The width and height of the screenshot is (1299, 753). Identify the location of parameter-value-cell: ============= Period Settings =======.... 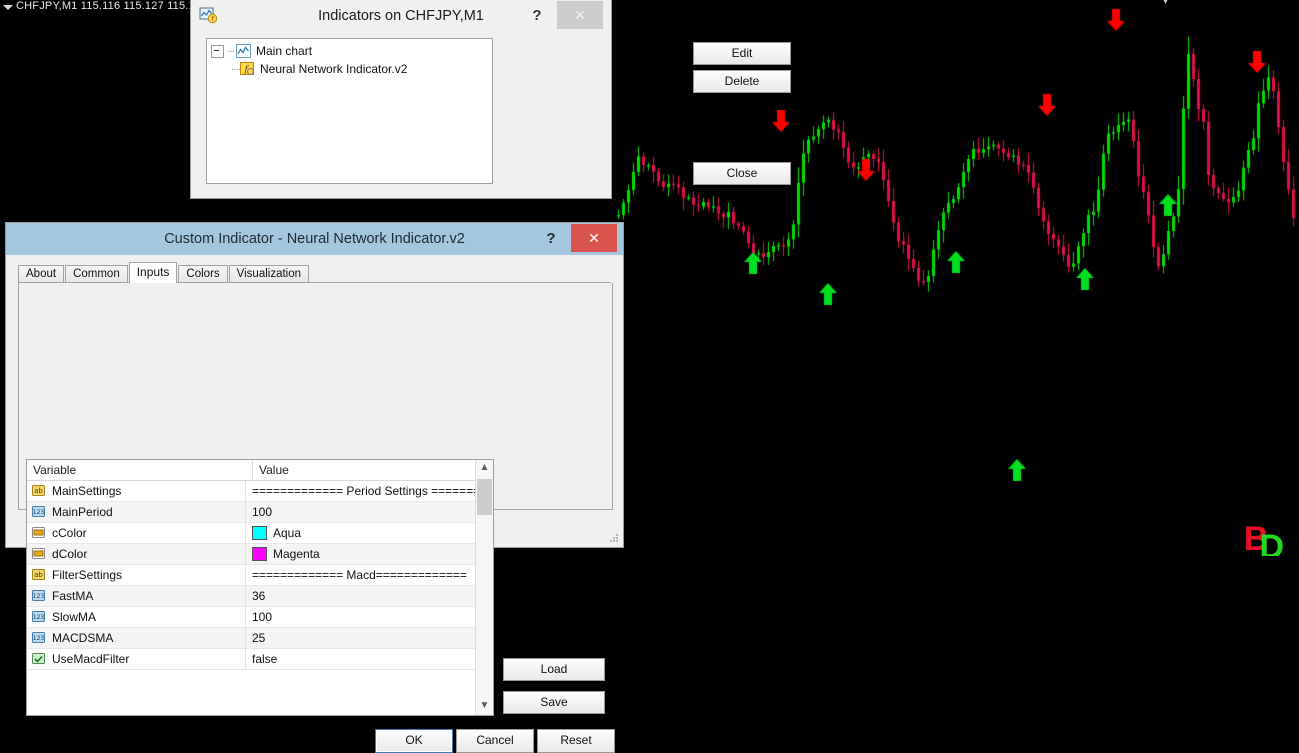
(369, 491).